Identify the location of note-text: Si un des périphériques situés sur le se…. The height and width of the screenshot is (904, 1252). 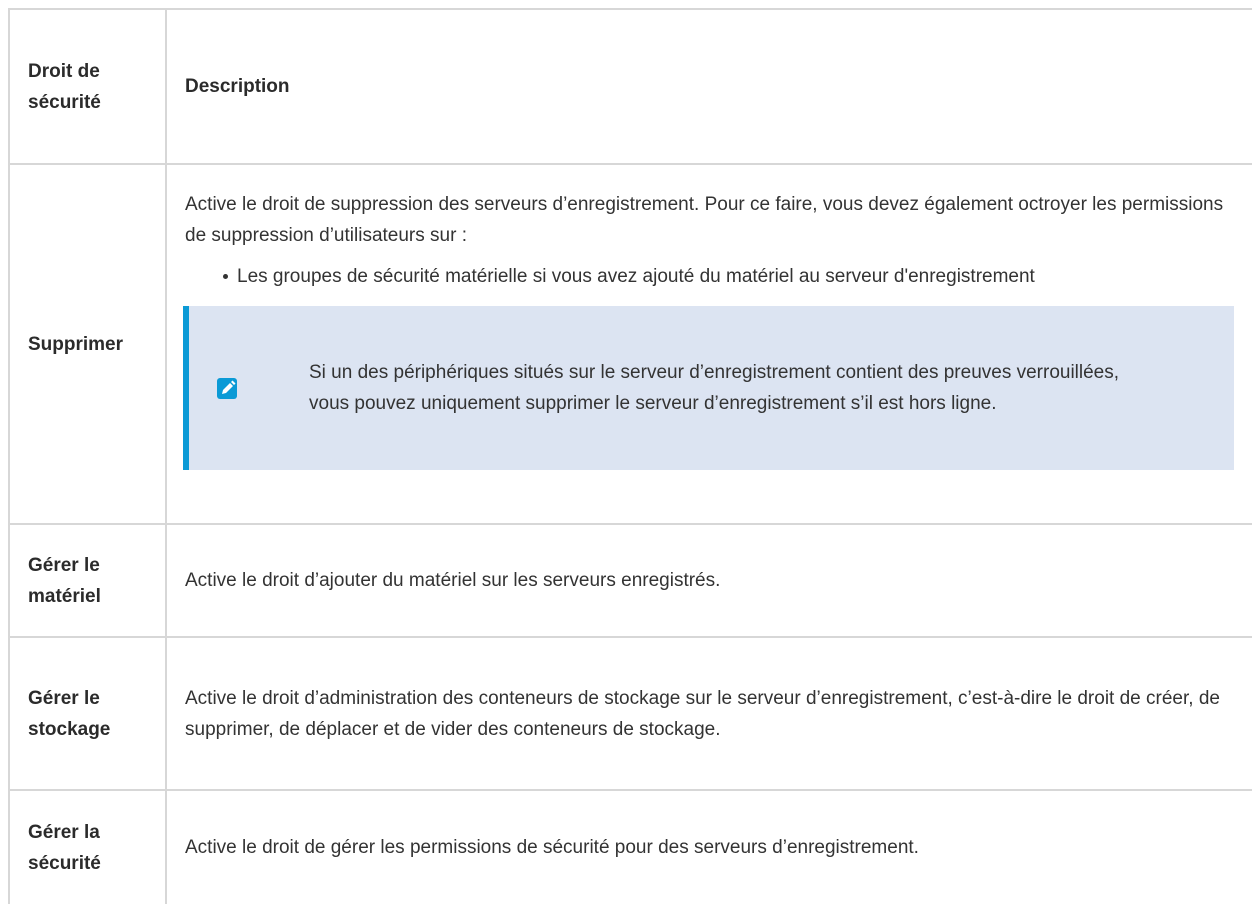
(714, 388).